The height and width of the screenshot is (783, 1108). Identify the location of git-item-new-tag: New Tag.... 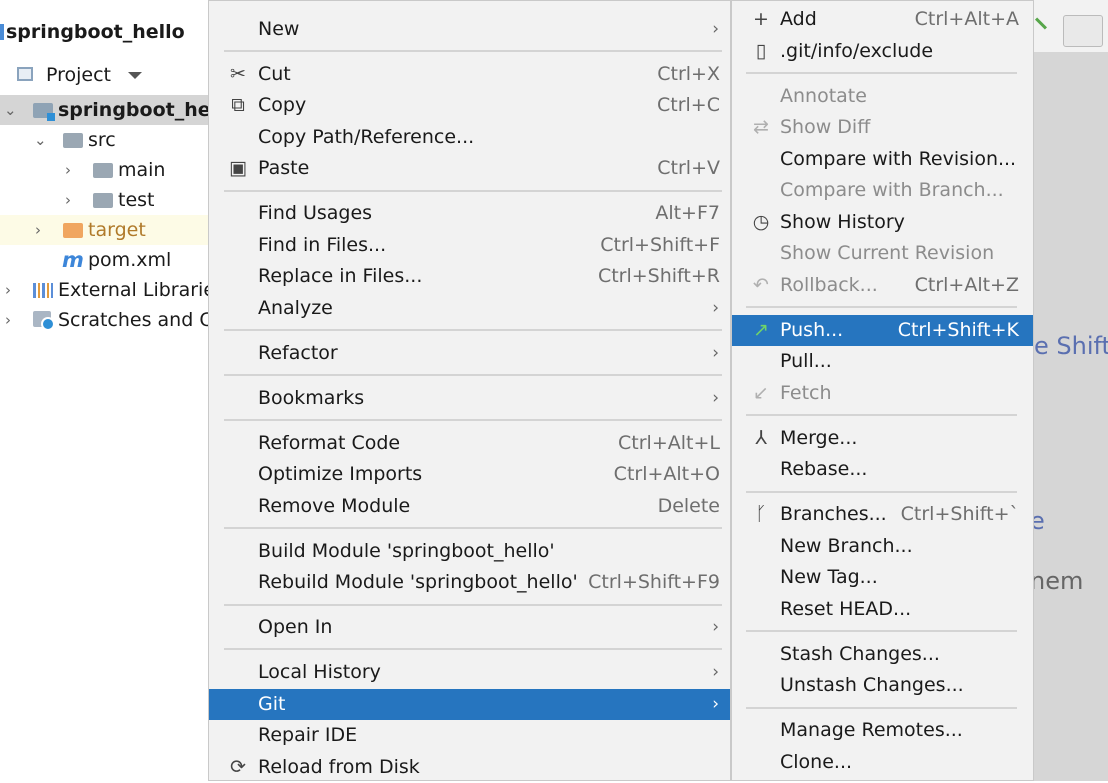
(882, 577).